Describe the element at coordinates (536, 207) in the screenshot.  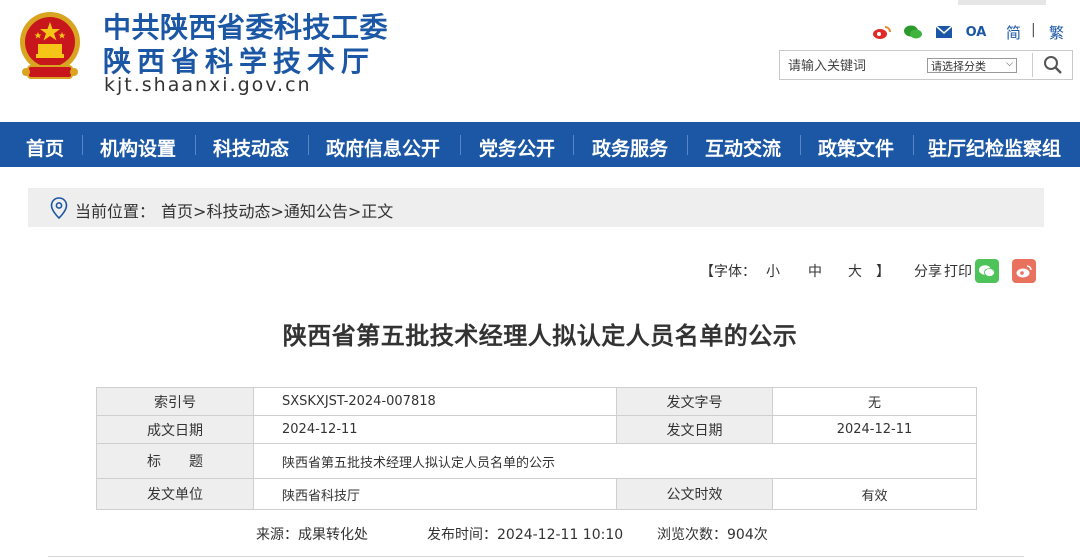
I see `breadcrumb: 当前位置： 首页>科技动态>通知公告>正文` at that location.